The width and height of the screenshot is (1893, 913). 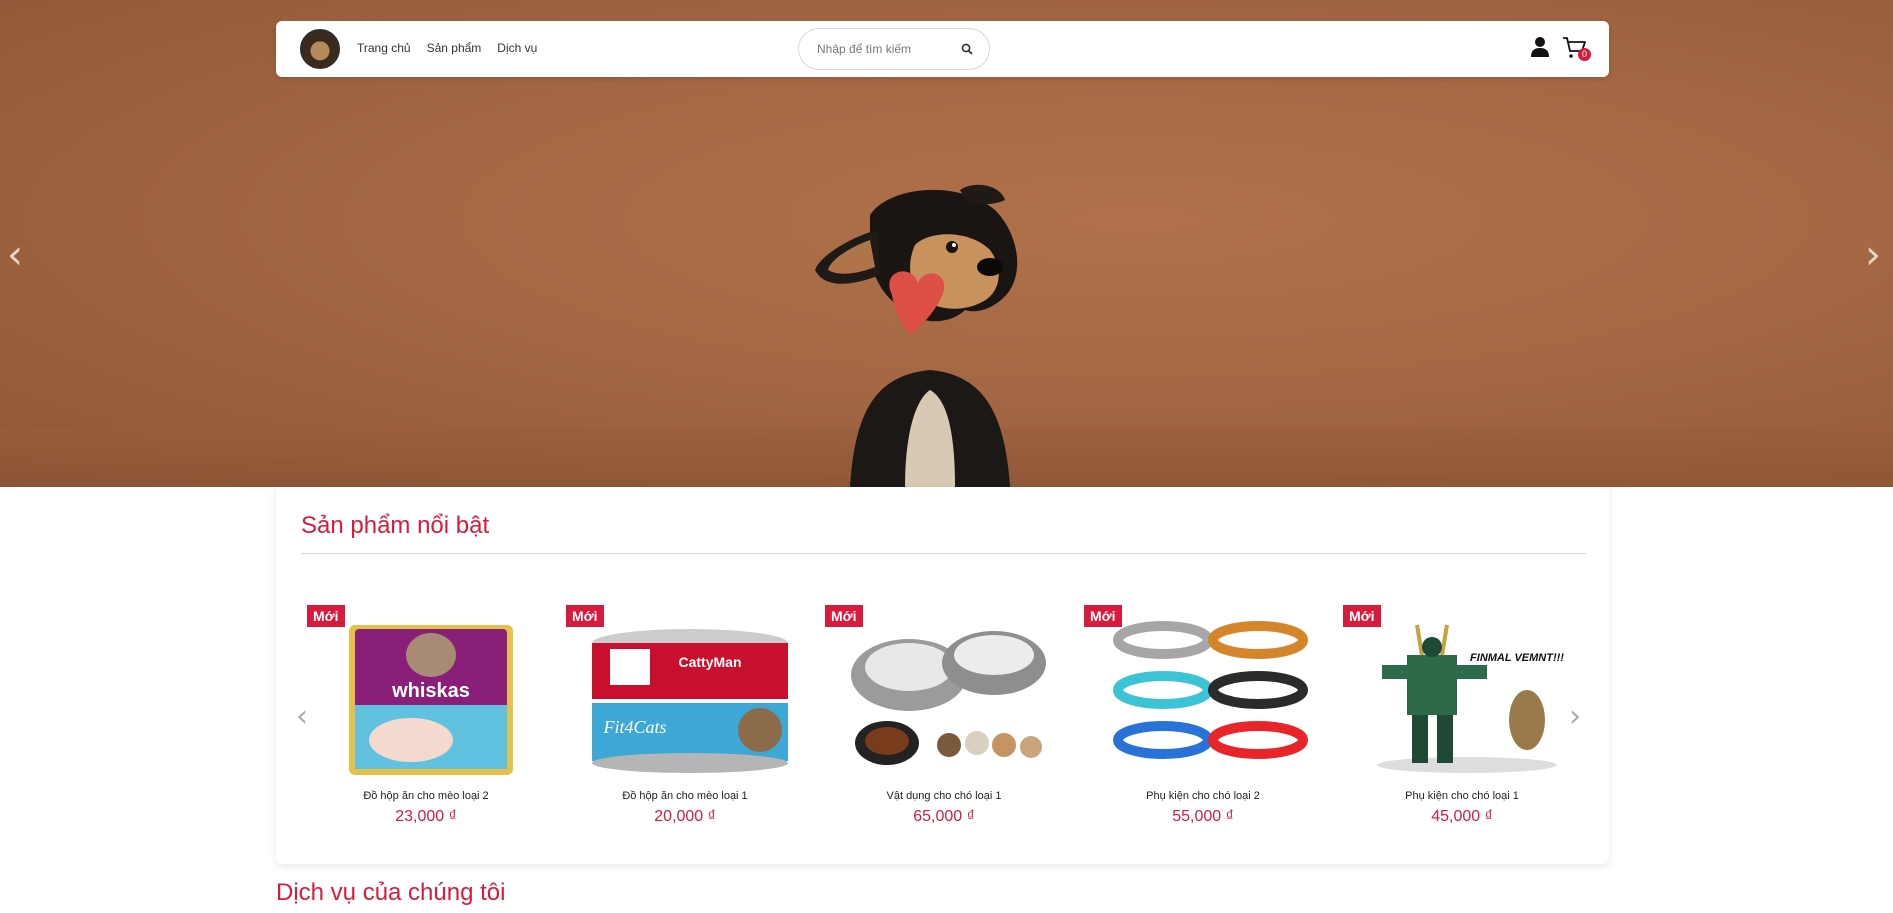 I want to click on svg-text: FINMAL VEMNT!!!, so click(x=1517, y=658).